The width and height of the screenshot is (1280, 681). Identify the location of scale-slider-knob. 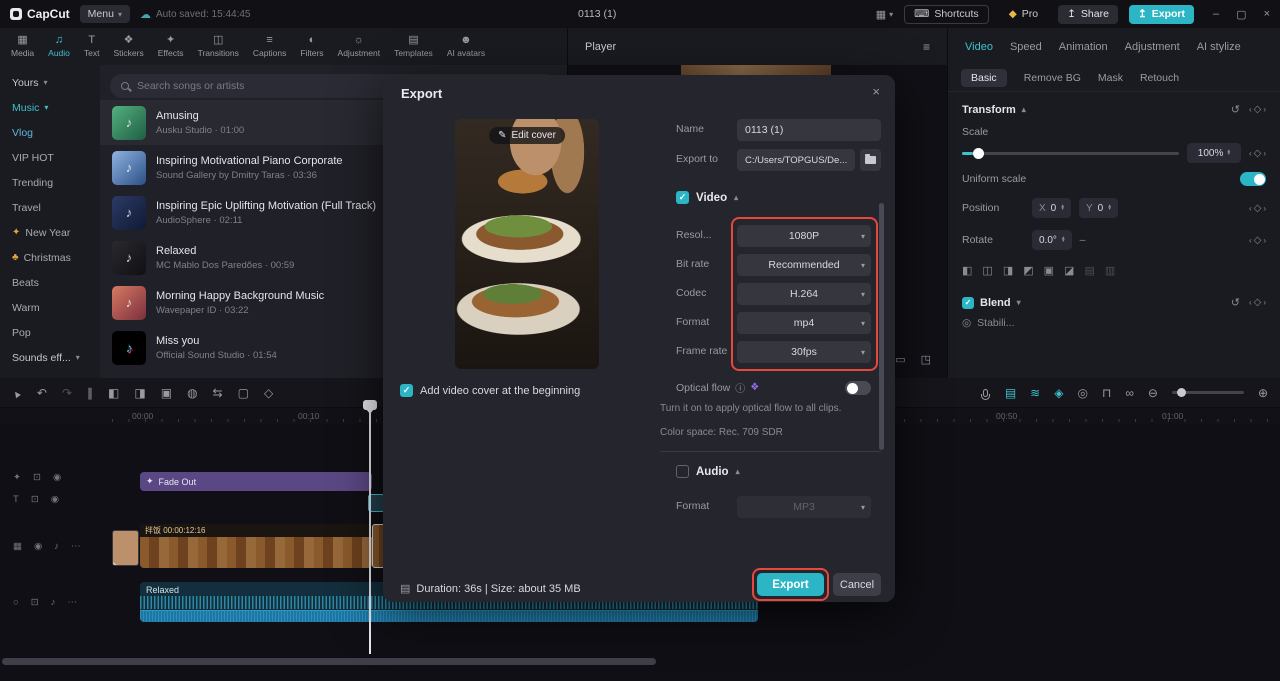
(978, 153).